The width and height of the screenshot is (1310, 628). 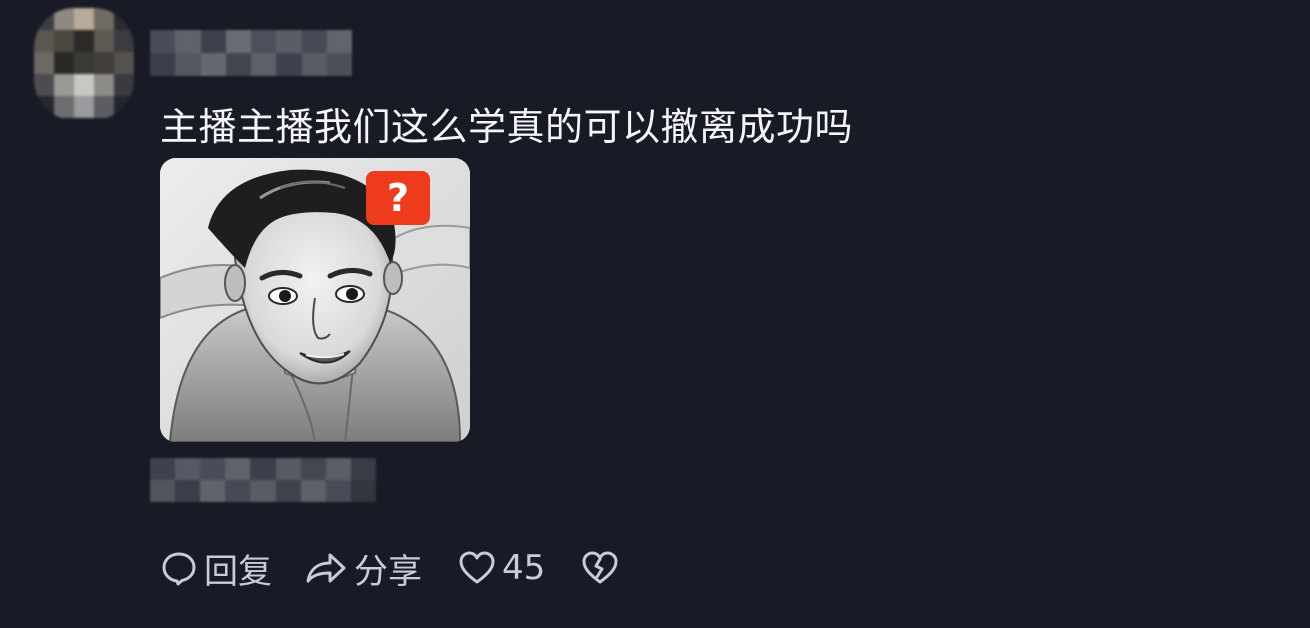 I want to click on comment-bubble-icon, so click(x=179, y=568).